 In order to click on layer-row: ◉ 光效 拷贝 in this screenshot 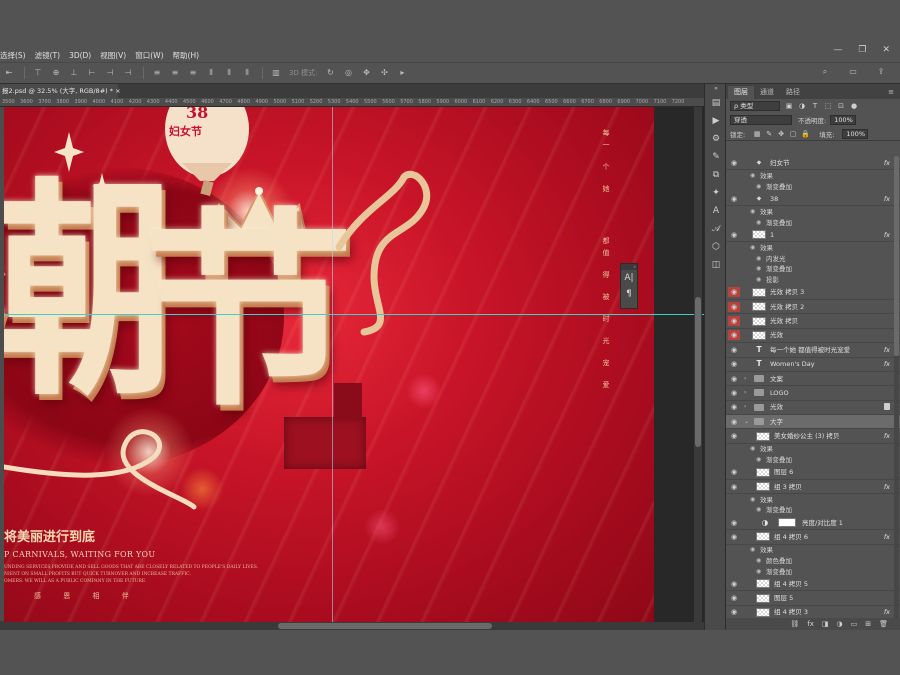, I will do `click(813, 321)`.